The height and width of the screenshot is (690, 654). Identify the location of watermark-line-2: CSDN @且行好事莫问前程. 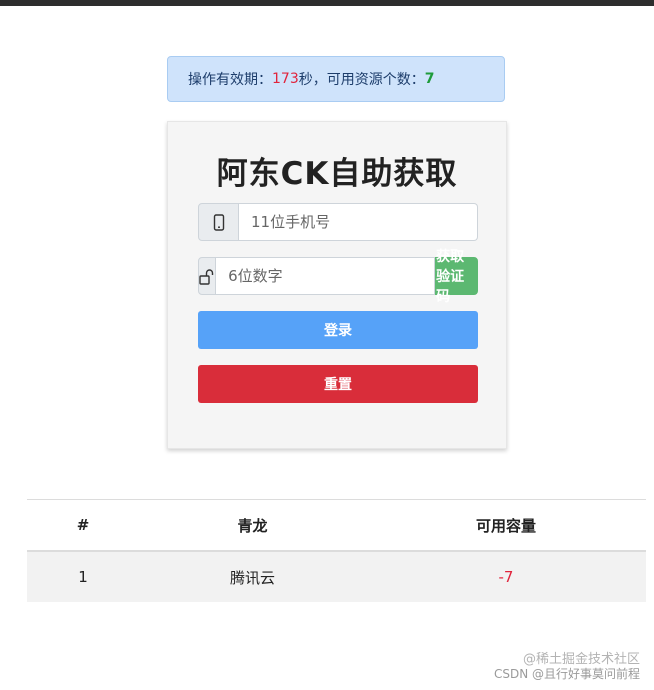
(566, 674).